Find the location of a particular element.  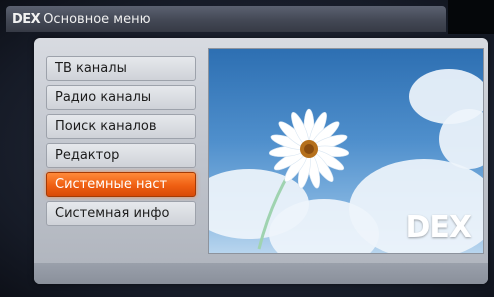

brand-logo: DEX is located at coordinates (26, 19).